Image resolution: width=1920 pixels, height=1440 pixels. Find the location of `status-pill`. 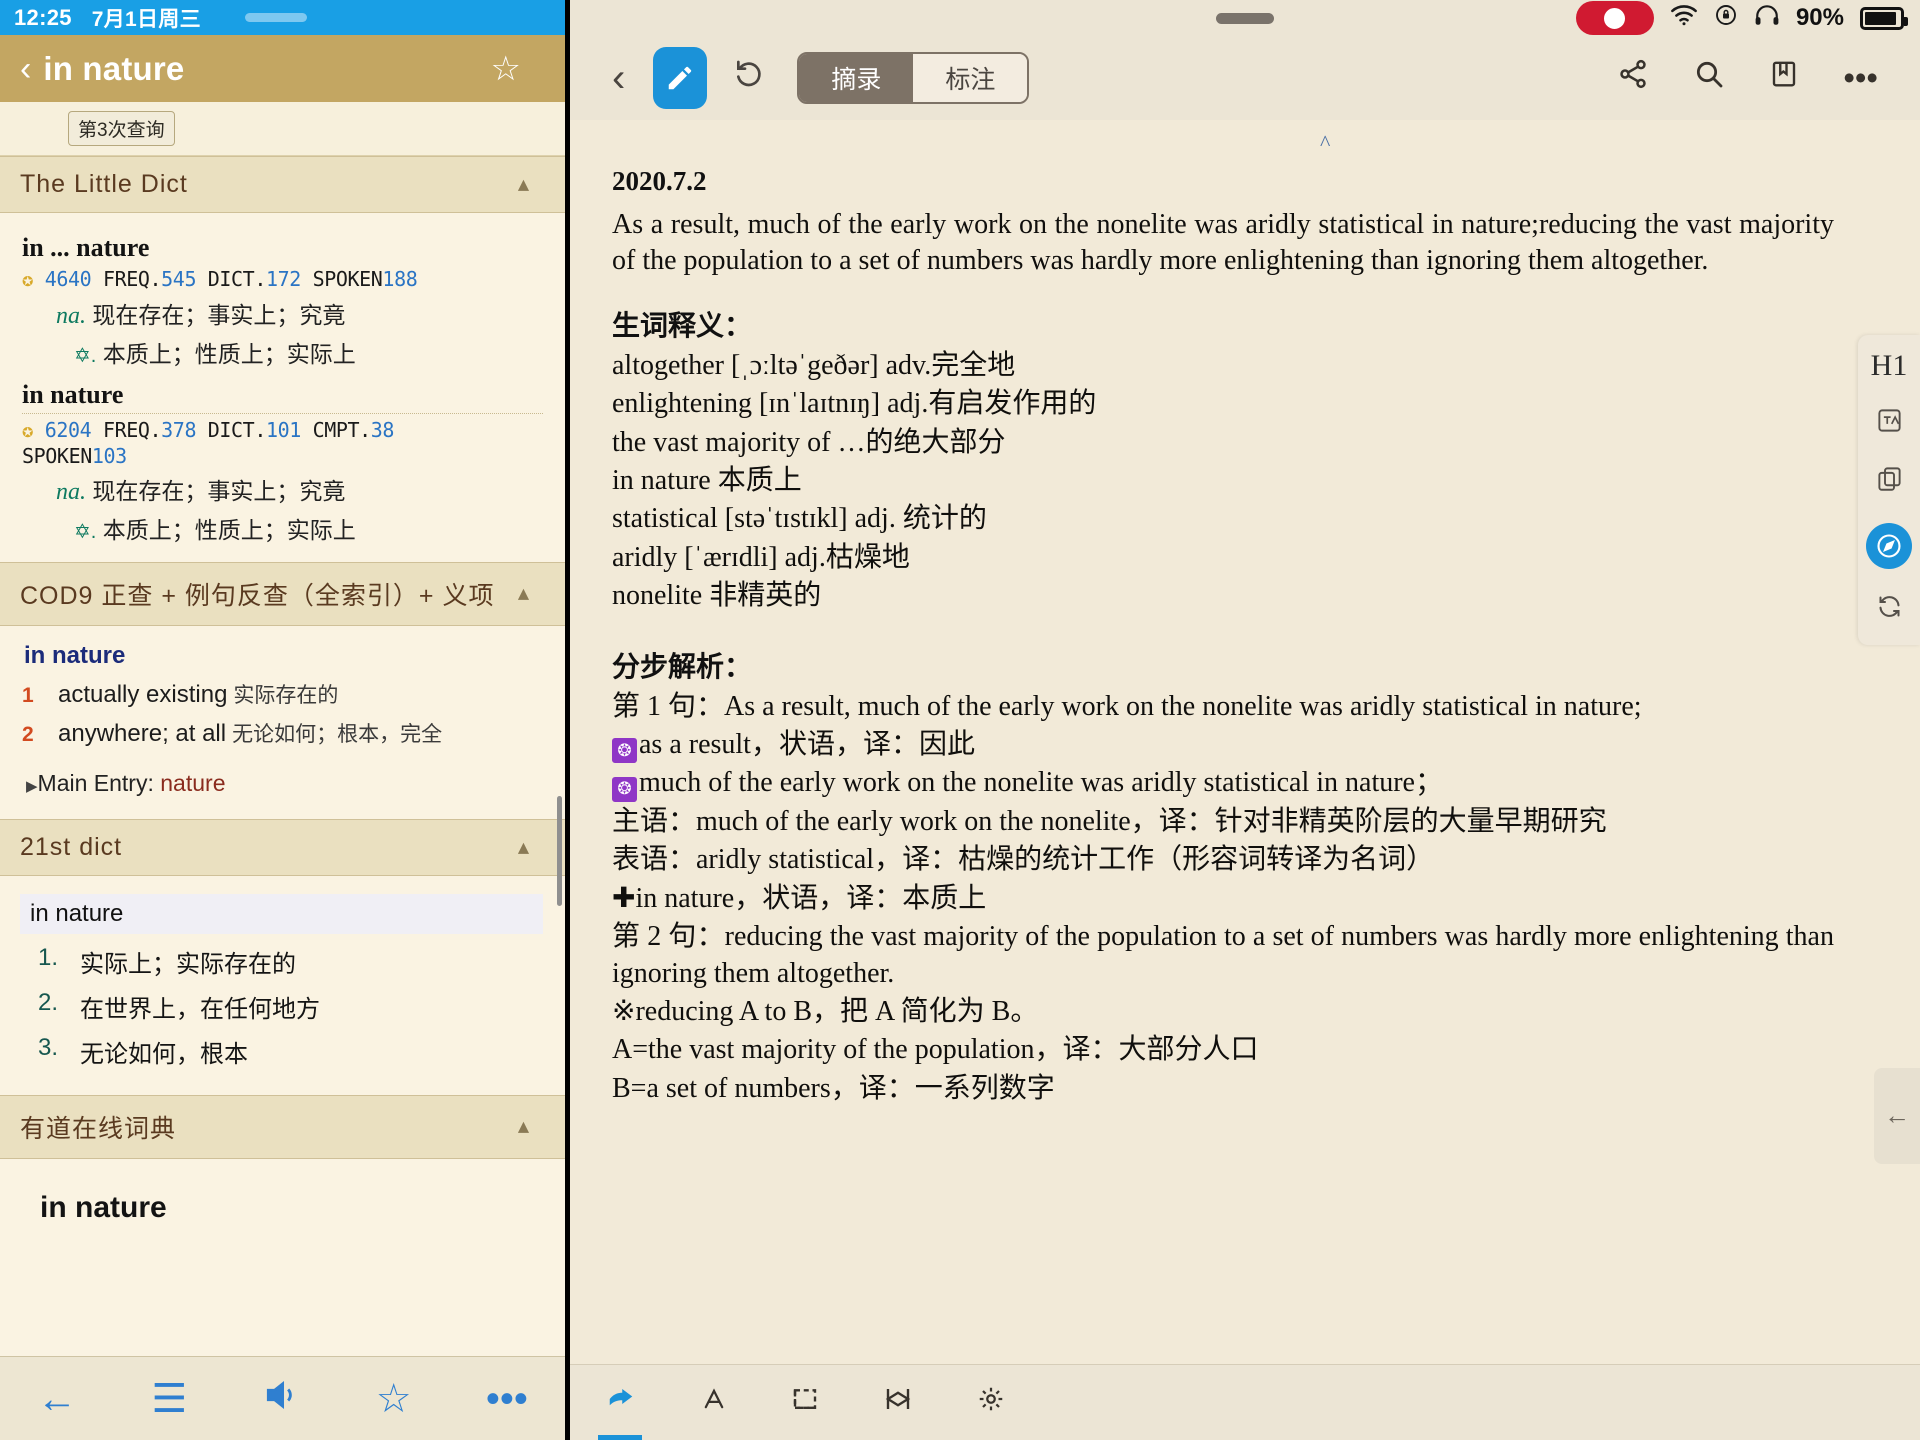

status-pill is located at coordinates (276, 17).